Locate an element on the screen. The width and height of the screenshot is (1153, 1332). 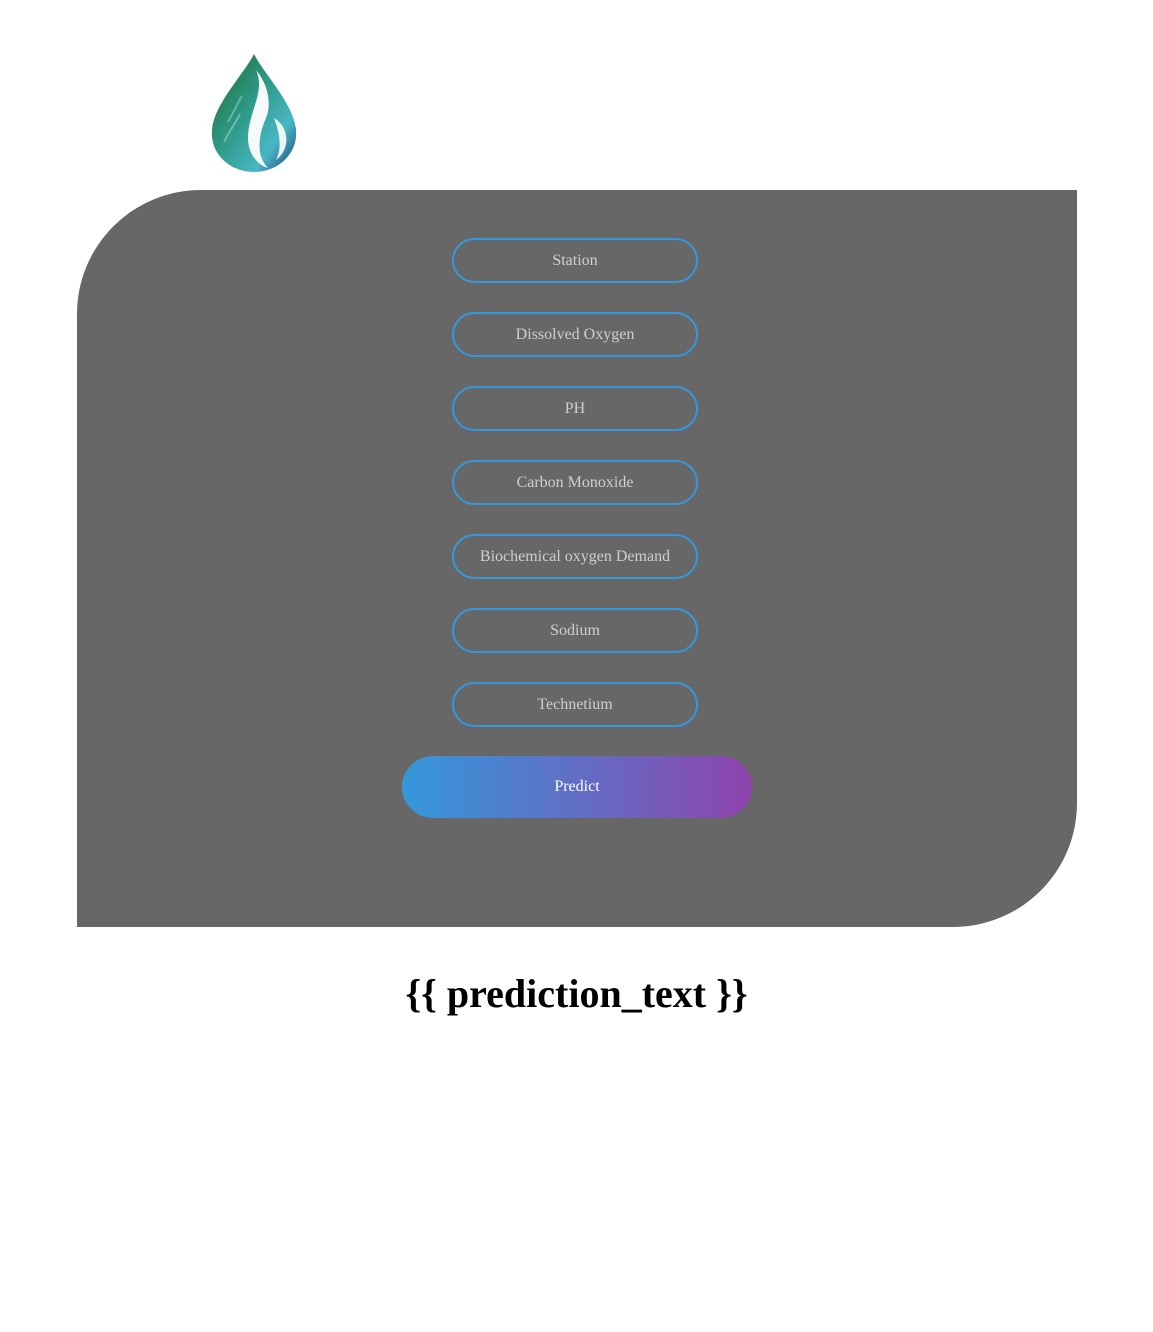
prediction-result-text: {{ prediction_text }} is located at coordinates (576, 993).